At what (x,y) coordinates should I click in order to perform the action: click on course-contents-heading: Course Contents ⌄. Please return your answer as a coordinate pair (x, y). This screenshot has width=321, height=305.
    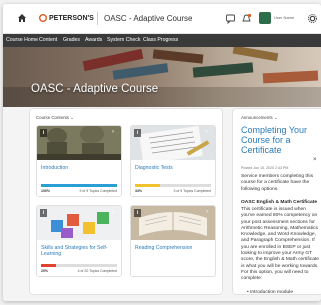
    Looking at the image, I should click on (55, 118).